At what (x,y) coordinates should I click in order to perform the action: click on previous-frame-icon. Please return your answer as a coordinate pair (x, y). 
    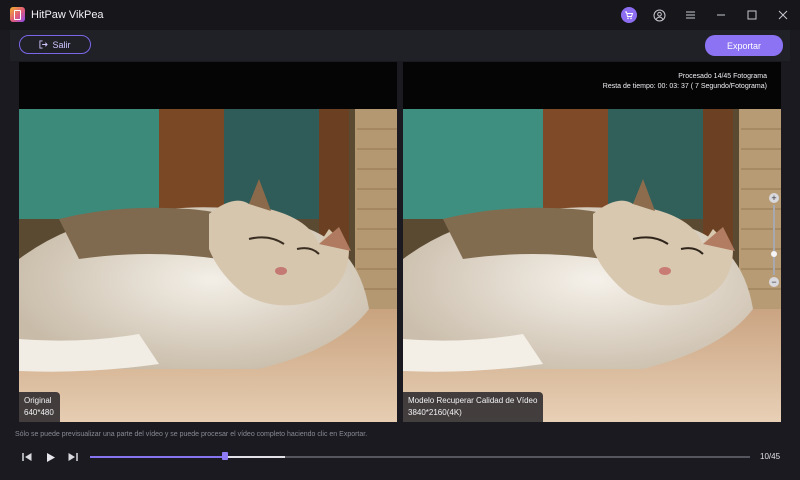
    Looking at the image, I should click on (27, 457).